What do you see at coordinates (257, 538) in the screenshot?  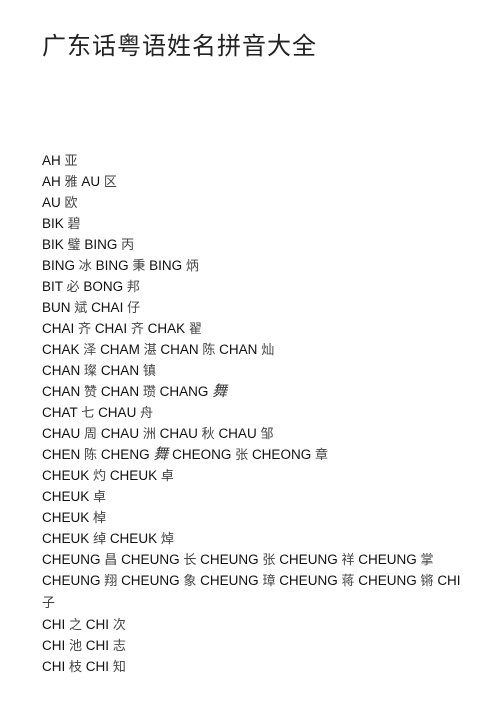 I see `list-line: CHEUK 绰 CHEUK 焯` at bounding box center [257, 538].